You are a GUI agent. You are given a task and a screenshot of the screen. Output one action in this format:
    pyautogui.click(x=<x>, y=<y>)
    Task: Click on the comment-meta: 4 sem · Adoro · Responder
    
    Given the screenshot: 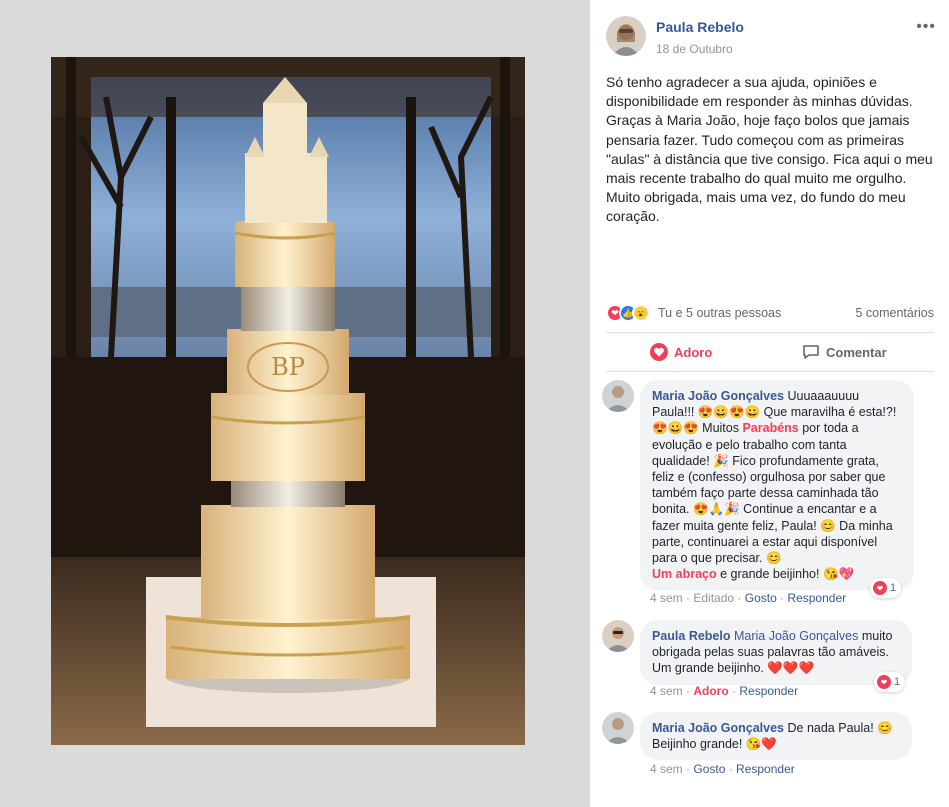 What is the action you would take?
    pyautogui.click(x=724, y=691)
    